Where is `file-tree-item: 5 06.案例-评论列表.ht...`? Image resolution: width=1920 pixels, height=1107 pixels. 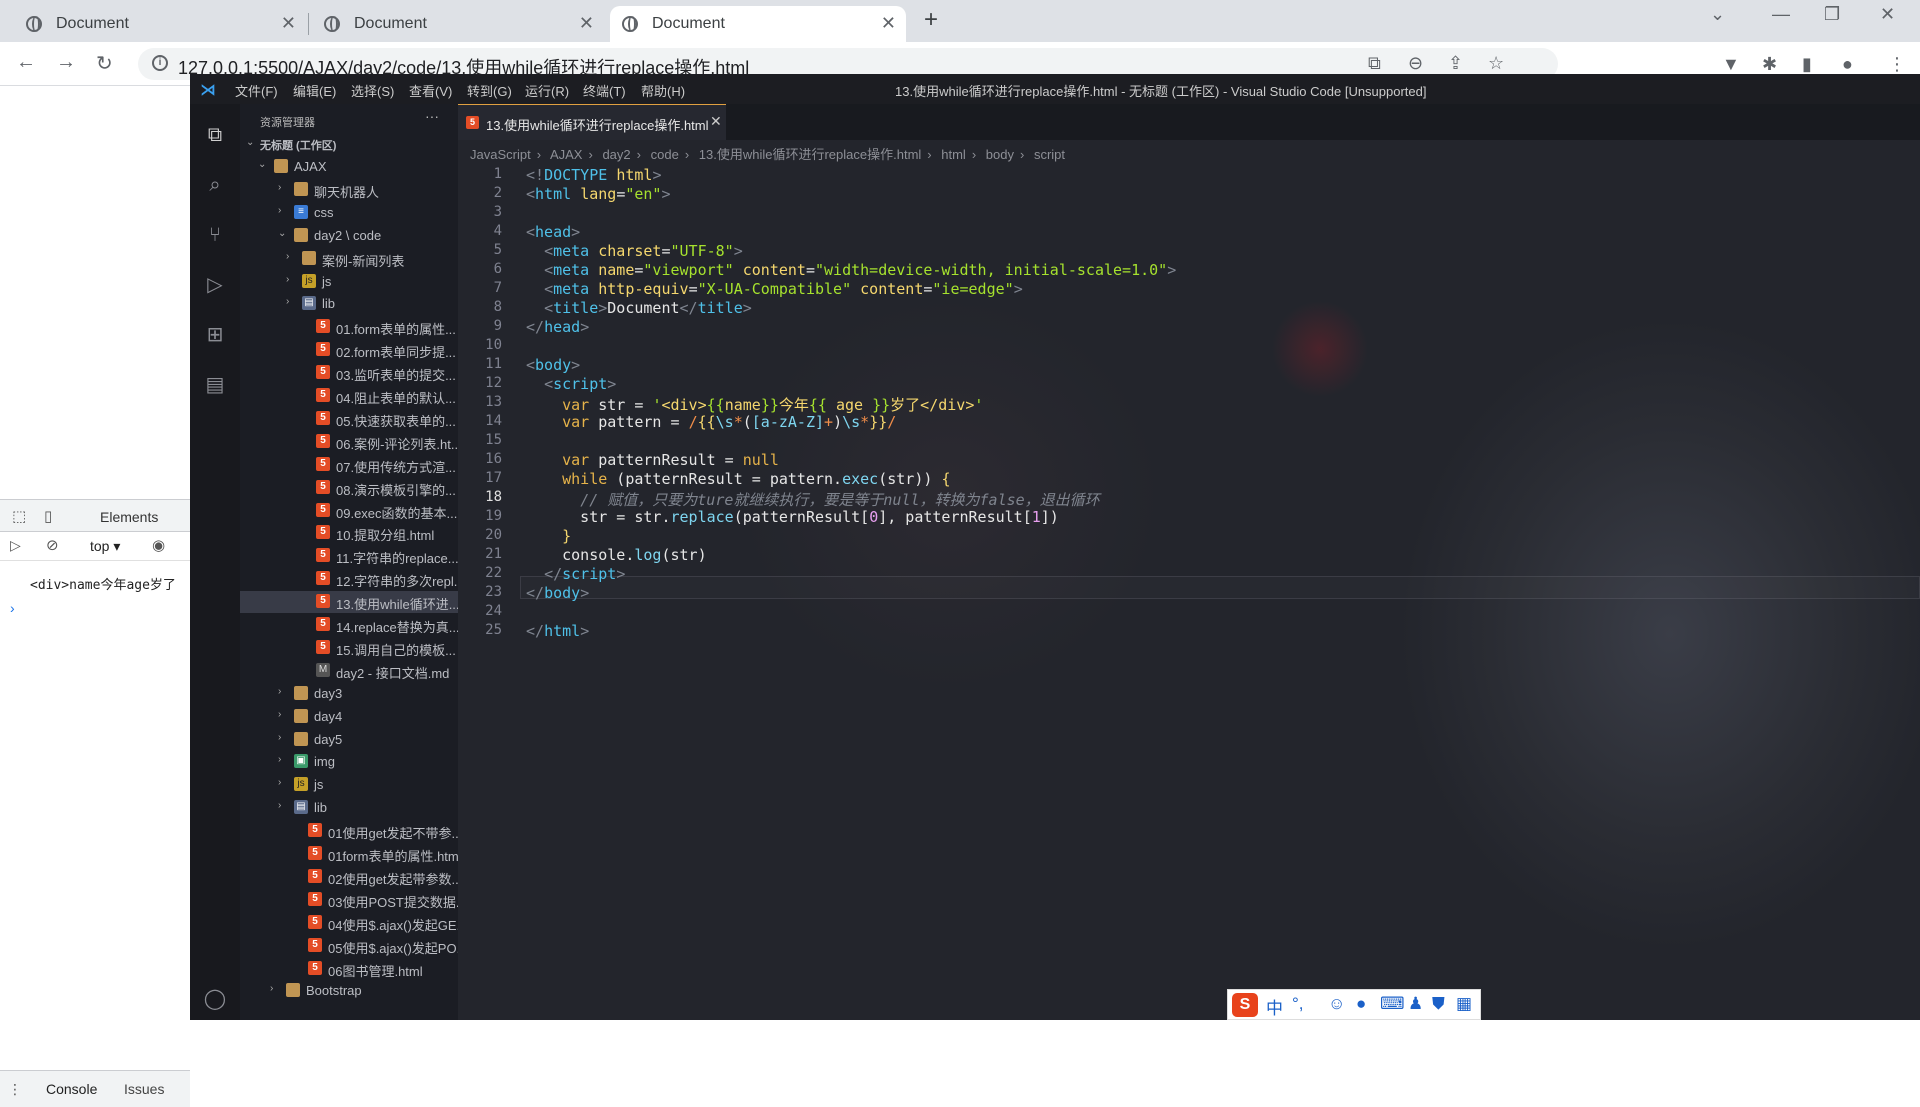 file-tree-item: 5 06.案例-评论列表.ht... is located at coordinates (349, 442).